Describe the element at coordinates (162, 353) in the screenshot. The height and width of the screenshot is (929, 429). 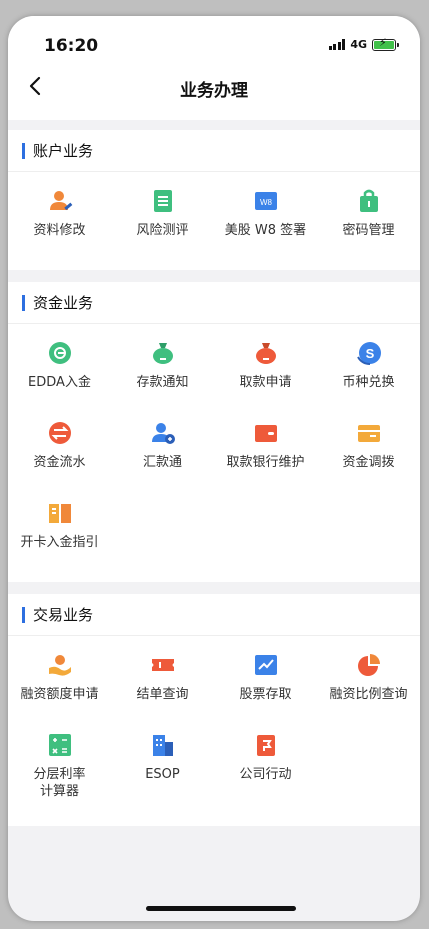
I see `deposit-bag-icon` at that location.